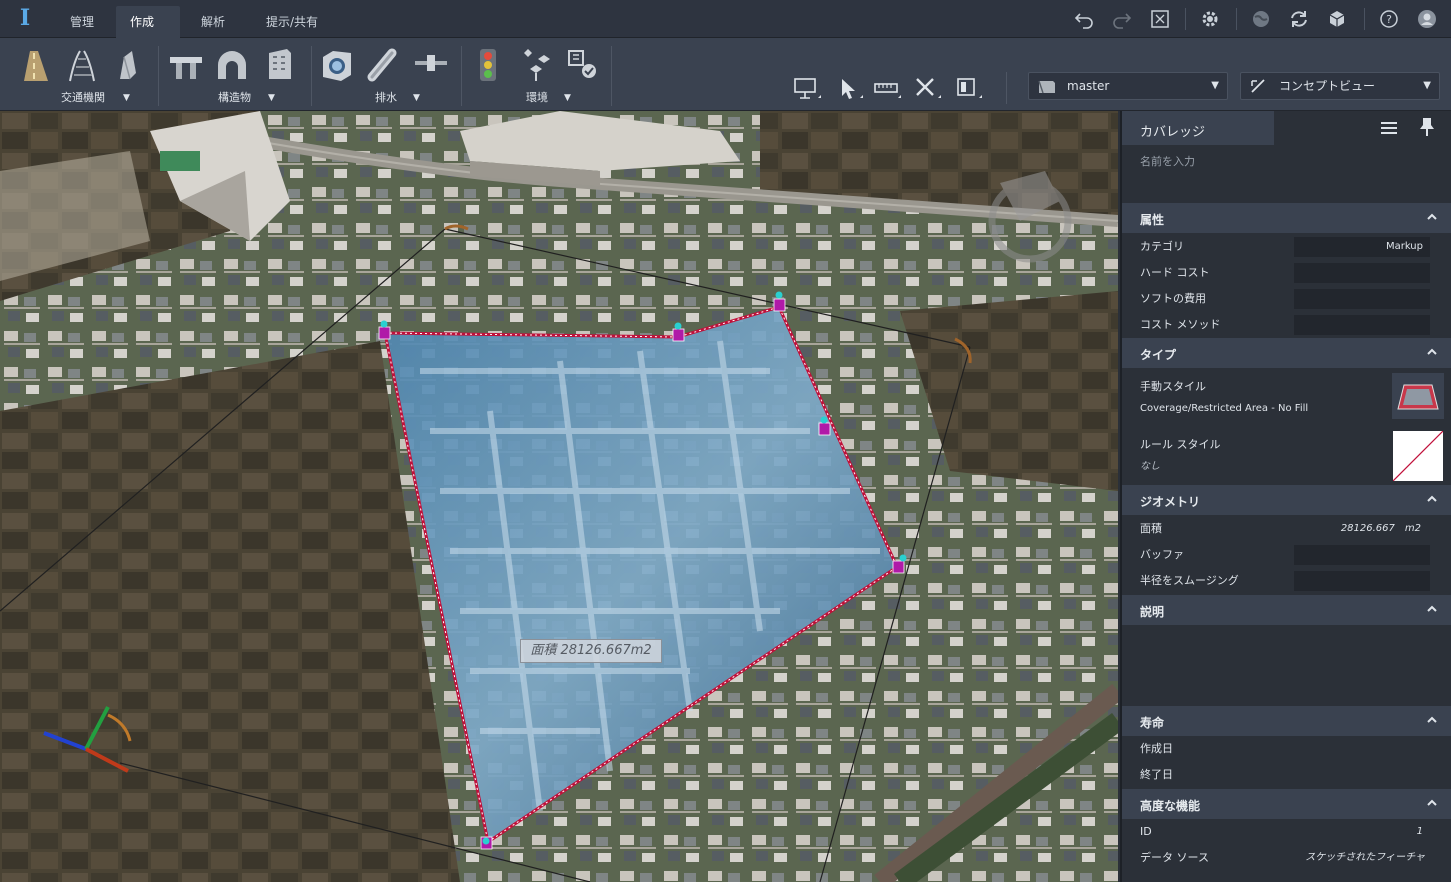 This screenshot has height=882, width=1451. I want to click on section-title: 説明, so click(1152, 612).